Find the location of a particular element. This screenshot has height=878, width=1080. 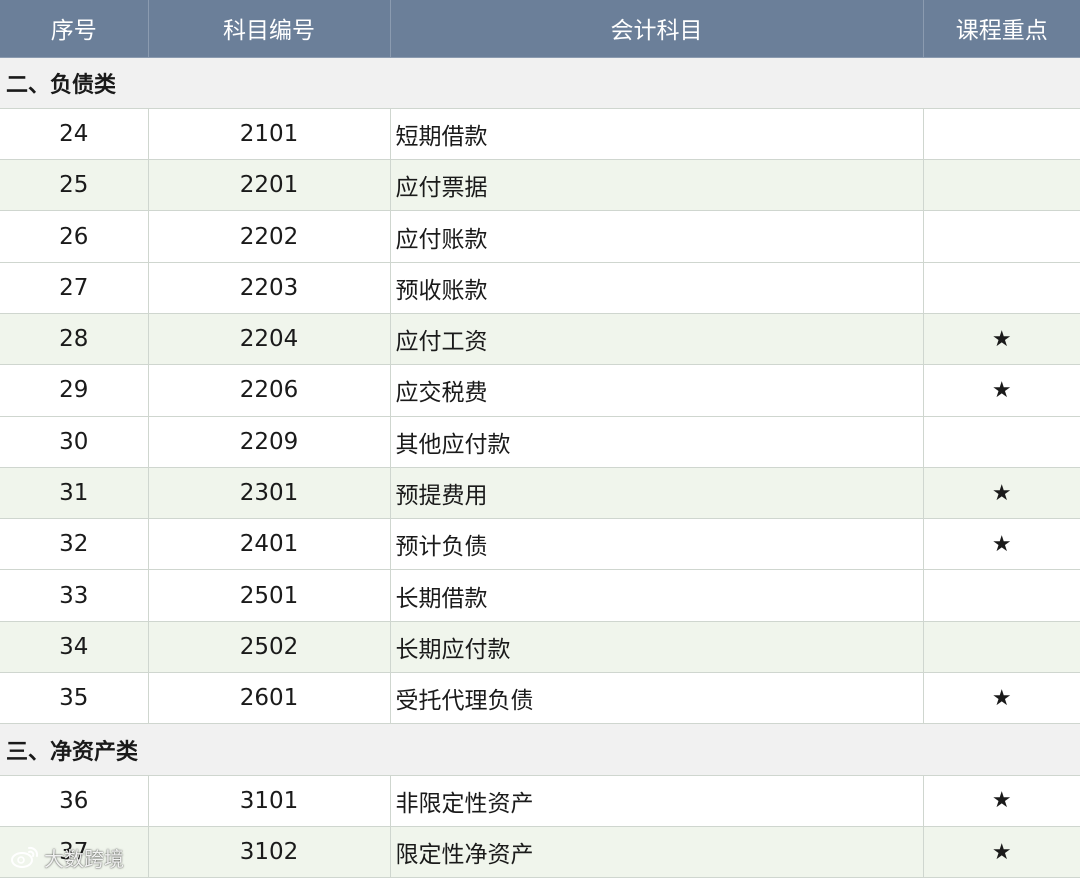

cell-code: 2206 is located at coordinates (269, 390).